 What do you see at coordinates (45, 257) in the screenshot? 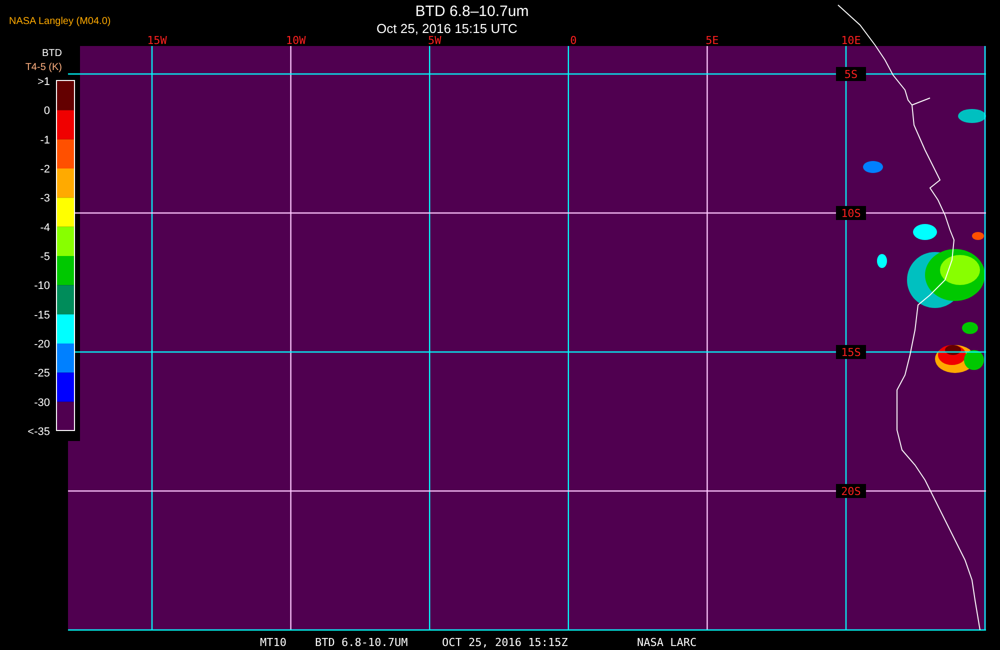
I see `legend-label: -5` at bounding box center [45, 257].